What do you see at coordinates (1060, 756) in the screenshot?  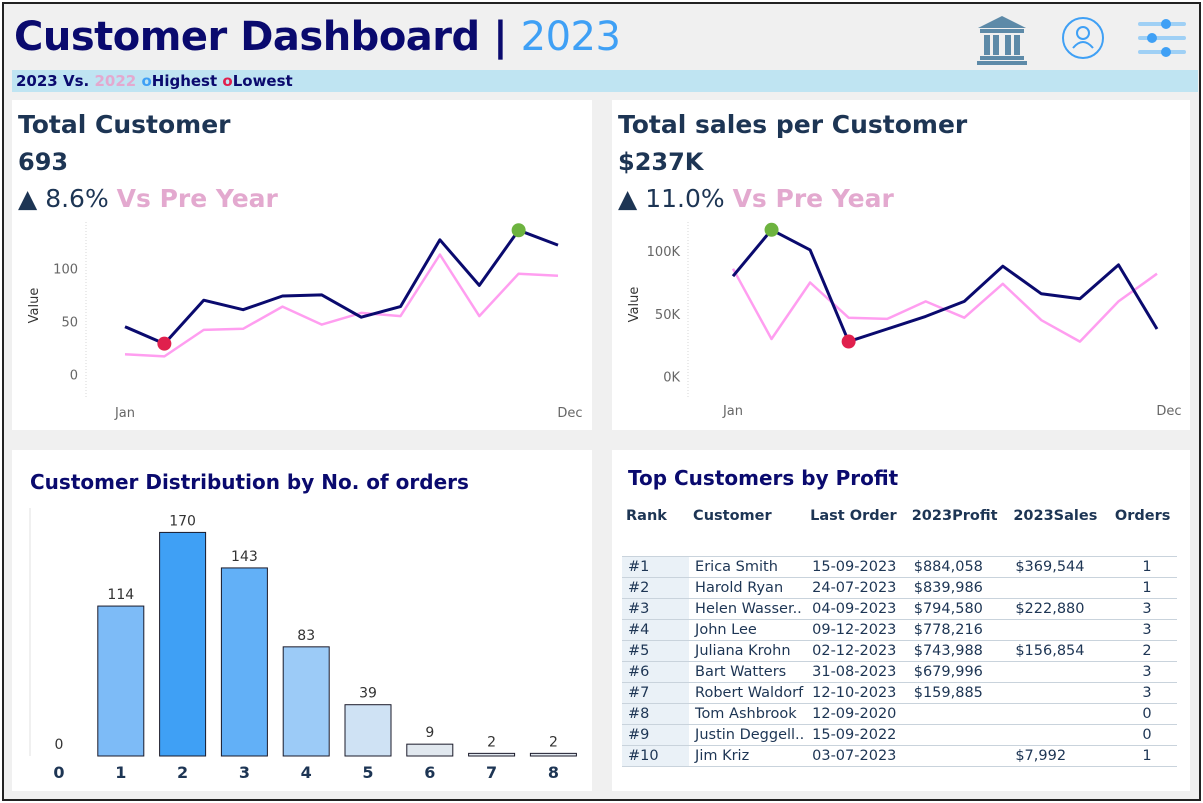 I see `sales-cell: $7,992` at bounding box center [1060, 756].